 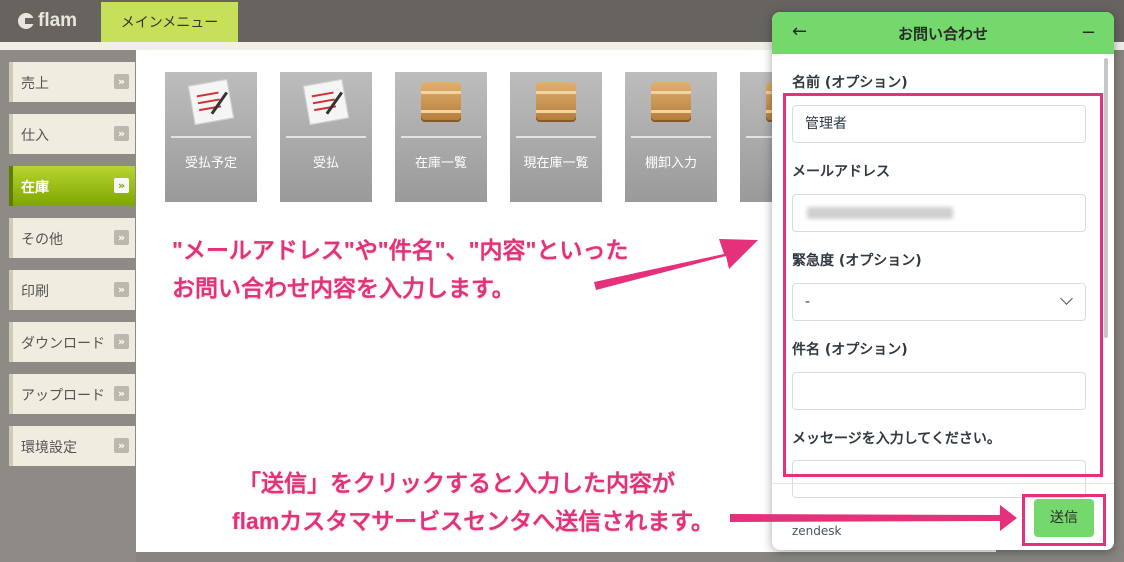 What do you see at coordinates (72, 82) in the screenshot?
I see `sidebar-item-sales: 売上 »` at bounding box center [72, 82].